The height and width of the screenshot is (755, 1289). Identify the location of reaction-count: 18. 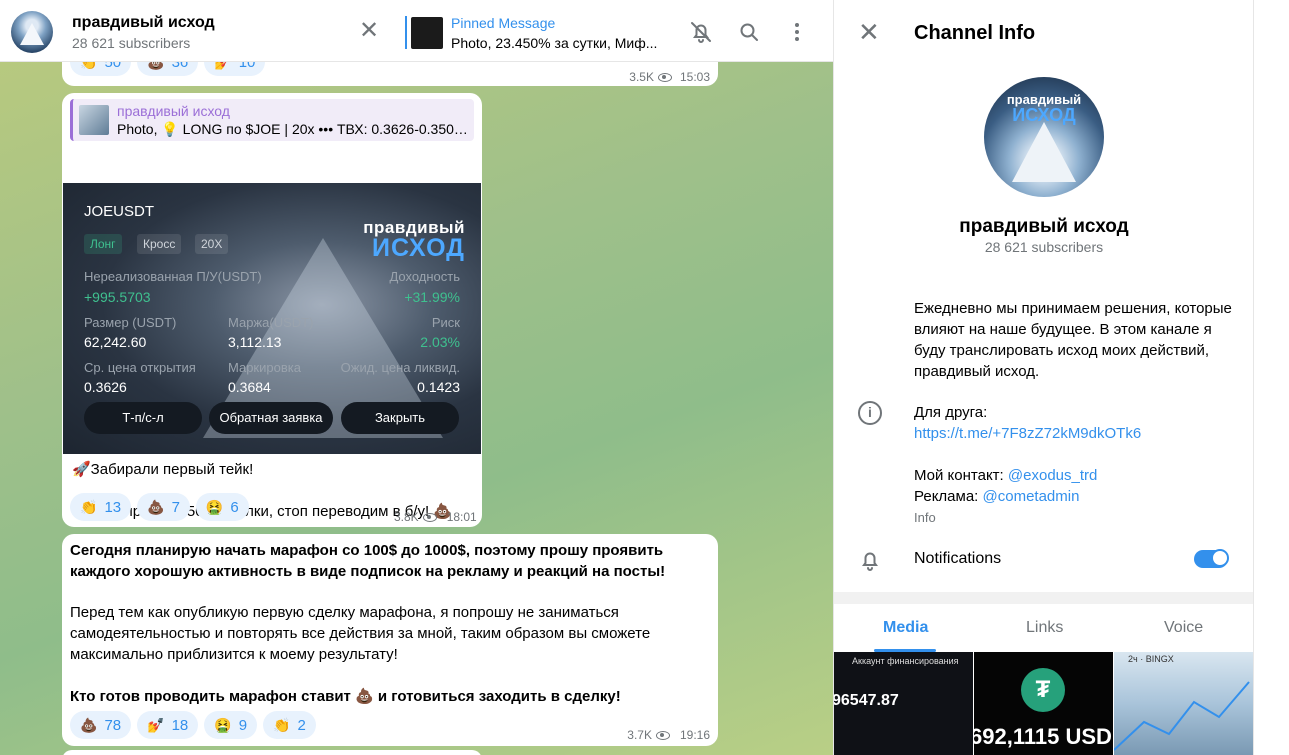
(180, 725).